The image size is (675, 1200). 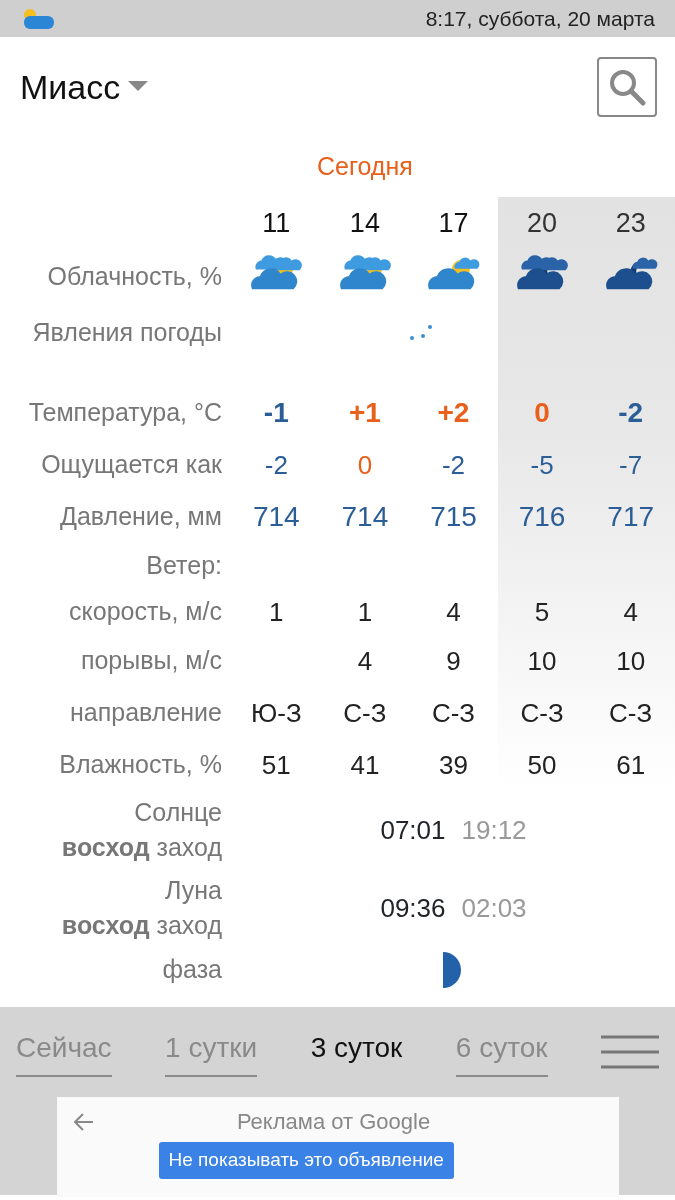 I want to click on menu-icon, so click(x=630, y=1052).